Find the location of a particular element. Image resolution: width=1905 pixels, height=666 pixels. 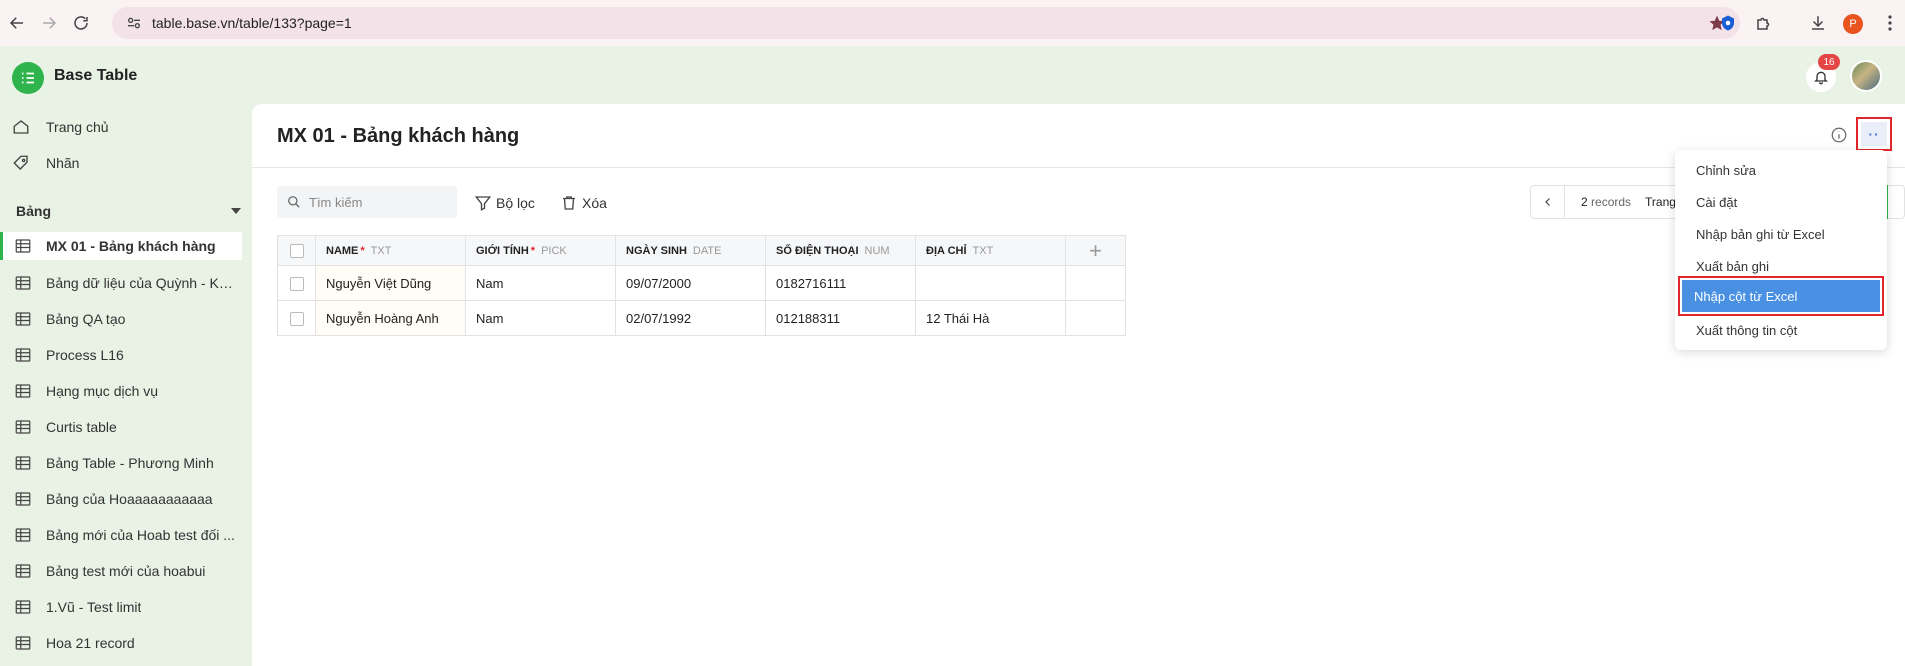

sidebar-table-label: MX 01 - Bảng khách hàng is located at coordinates (131, 246).